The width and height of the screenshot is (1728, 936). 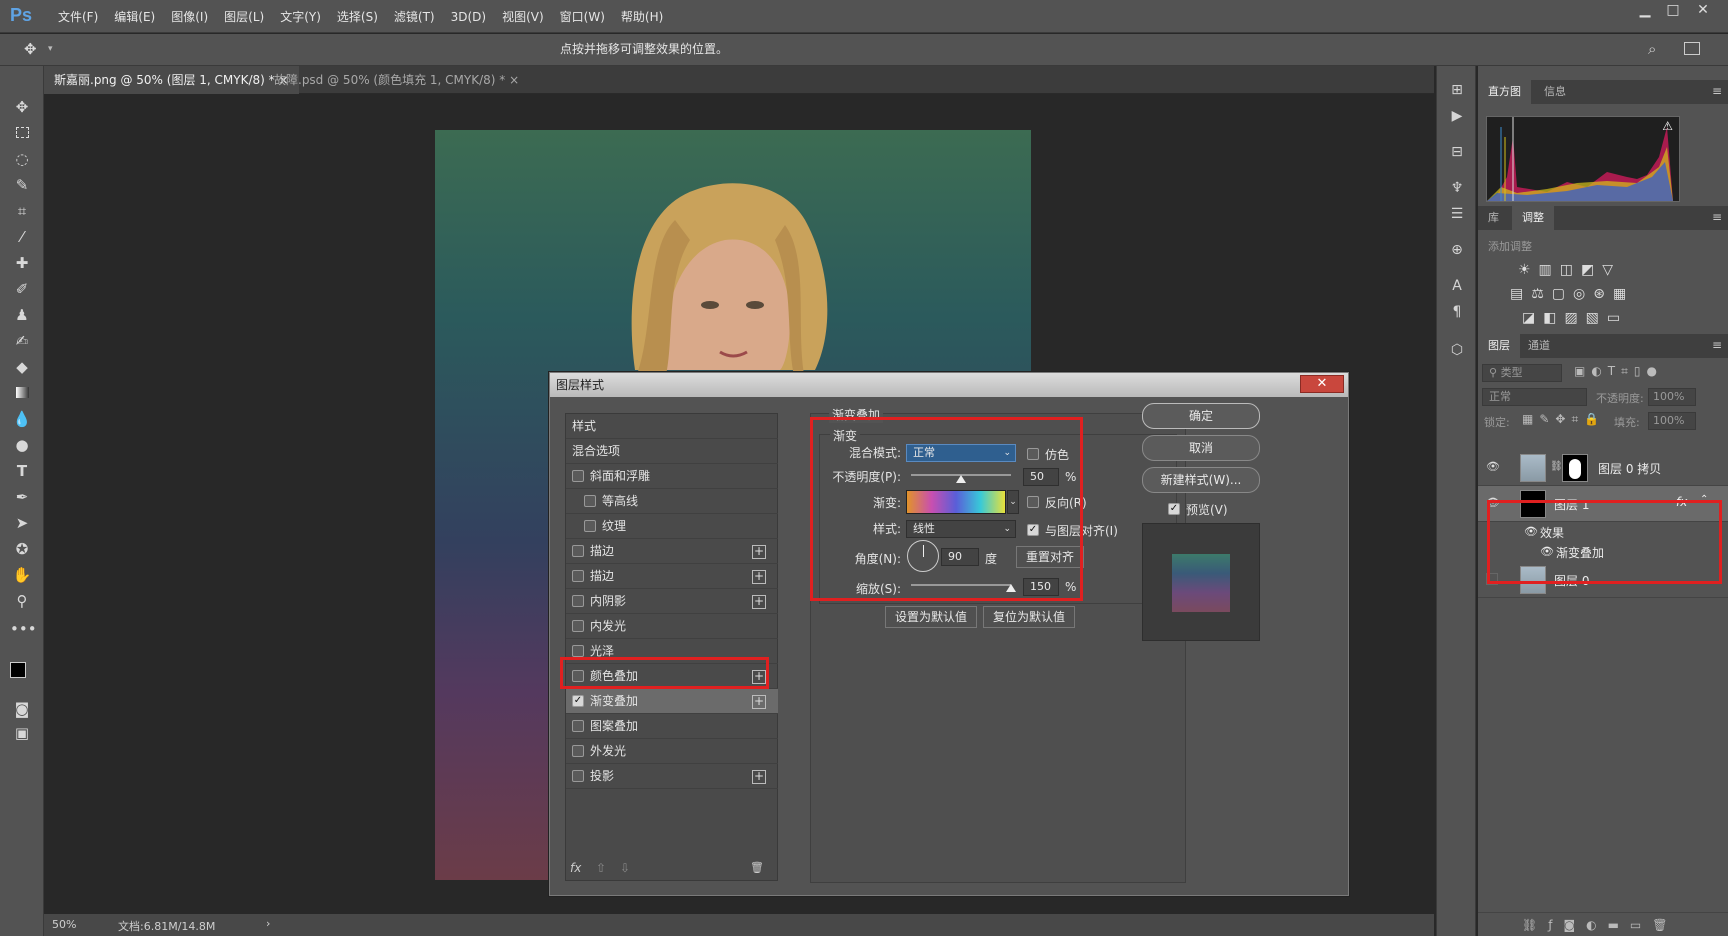 What do you see at coordinates (1457, 190) in the screenshot?
I see `brush-settings-icon: ♆` at bounding box center [1457, 190].